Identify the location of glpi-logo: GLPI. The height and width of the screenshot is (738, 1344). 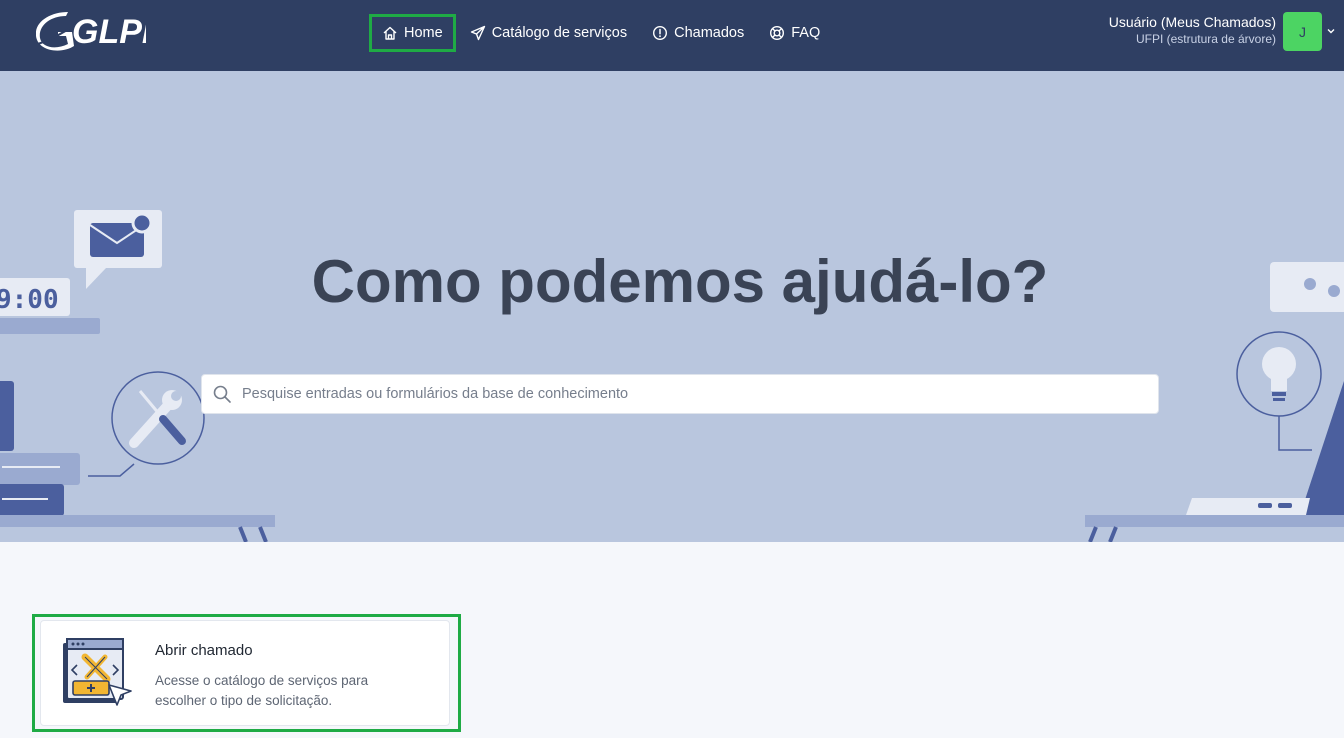
(91, 32).